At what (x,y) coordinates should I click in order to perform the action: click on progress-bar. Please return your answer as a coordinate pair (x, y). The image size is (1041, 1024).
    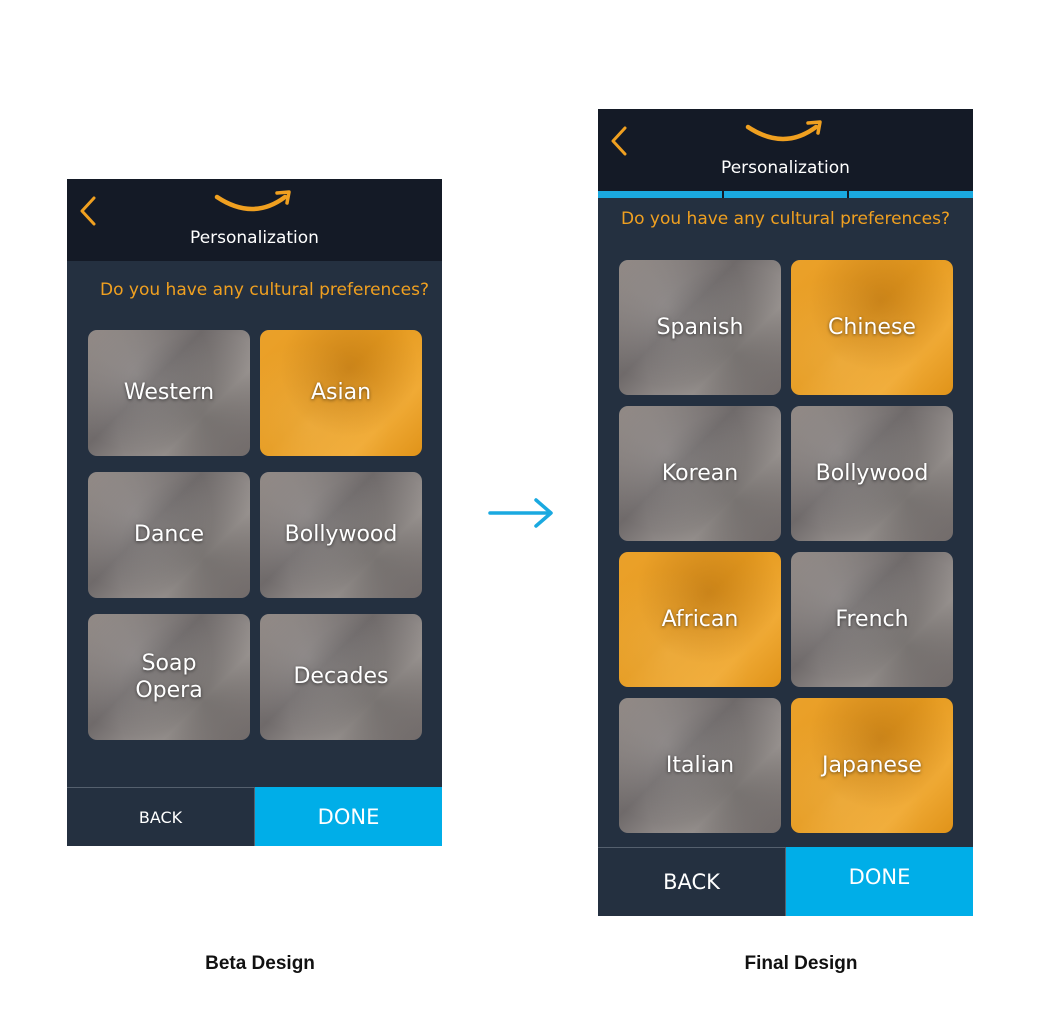
    Looking at the image, I should click on (785, 194).